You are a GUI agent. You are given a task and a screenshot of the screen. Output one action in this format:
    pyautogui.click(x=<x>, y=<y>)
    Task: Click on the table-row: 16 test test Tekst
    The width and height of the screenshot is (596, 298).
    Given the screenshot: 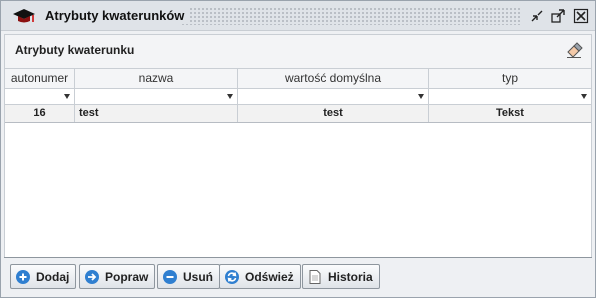 What is the action you would take?
    pyautogui.click(x=298, y=114)
    